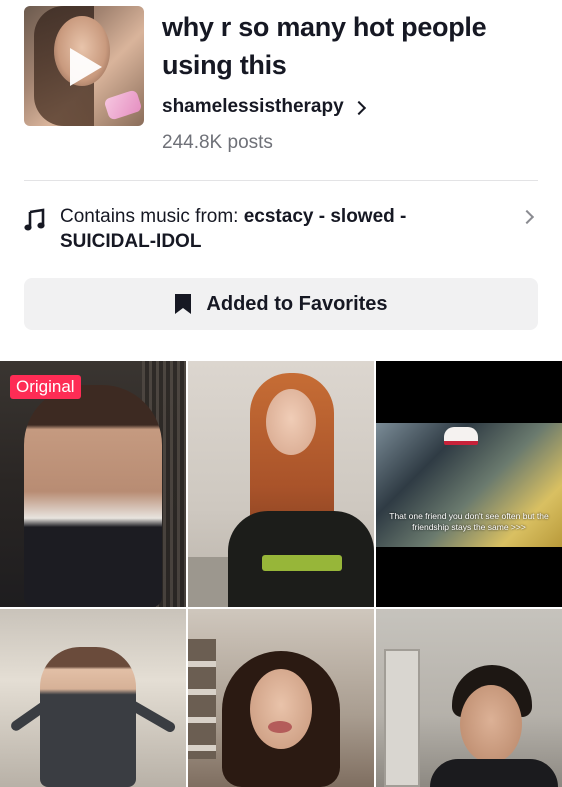 Image resolution: width=562 pixels, height=787 pixels. I want to click on video-thumbnail: Original, so click(93, 484).